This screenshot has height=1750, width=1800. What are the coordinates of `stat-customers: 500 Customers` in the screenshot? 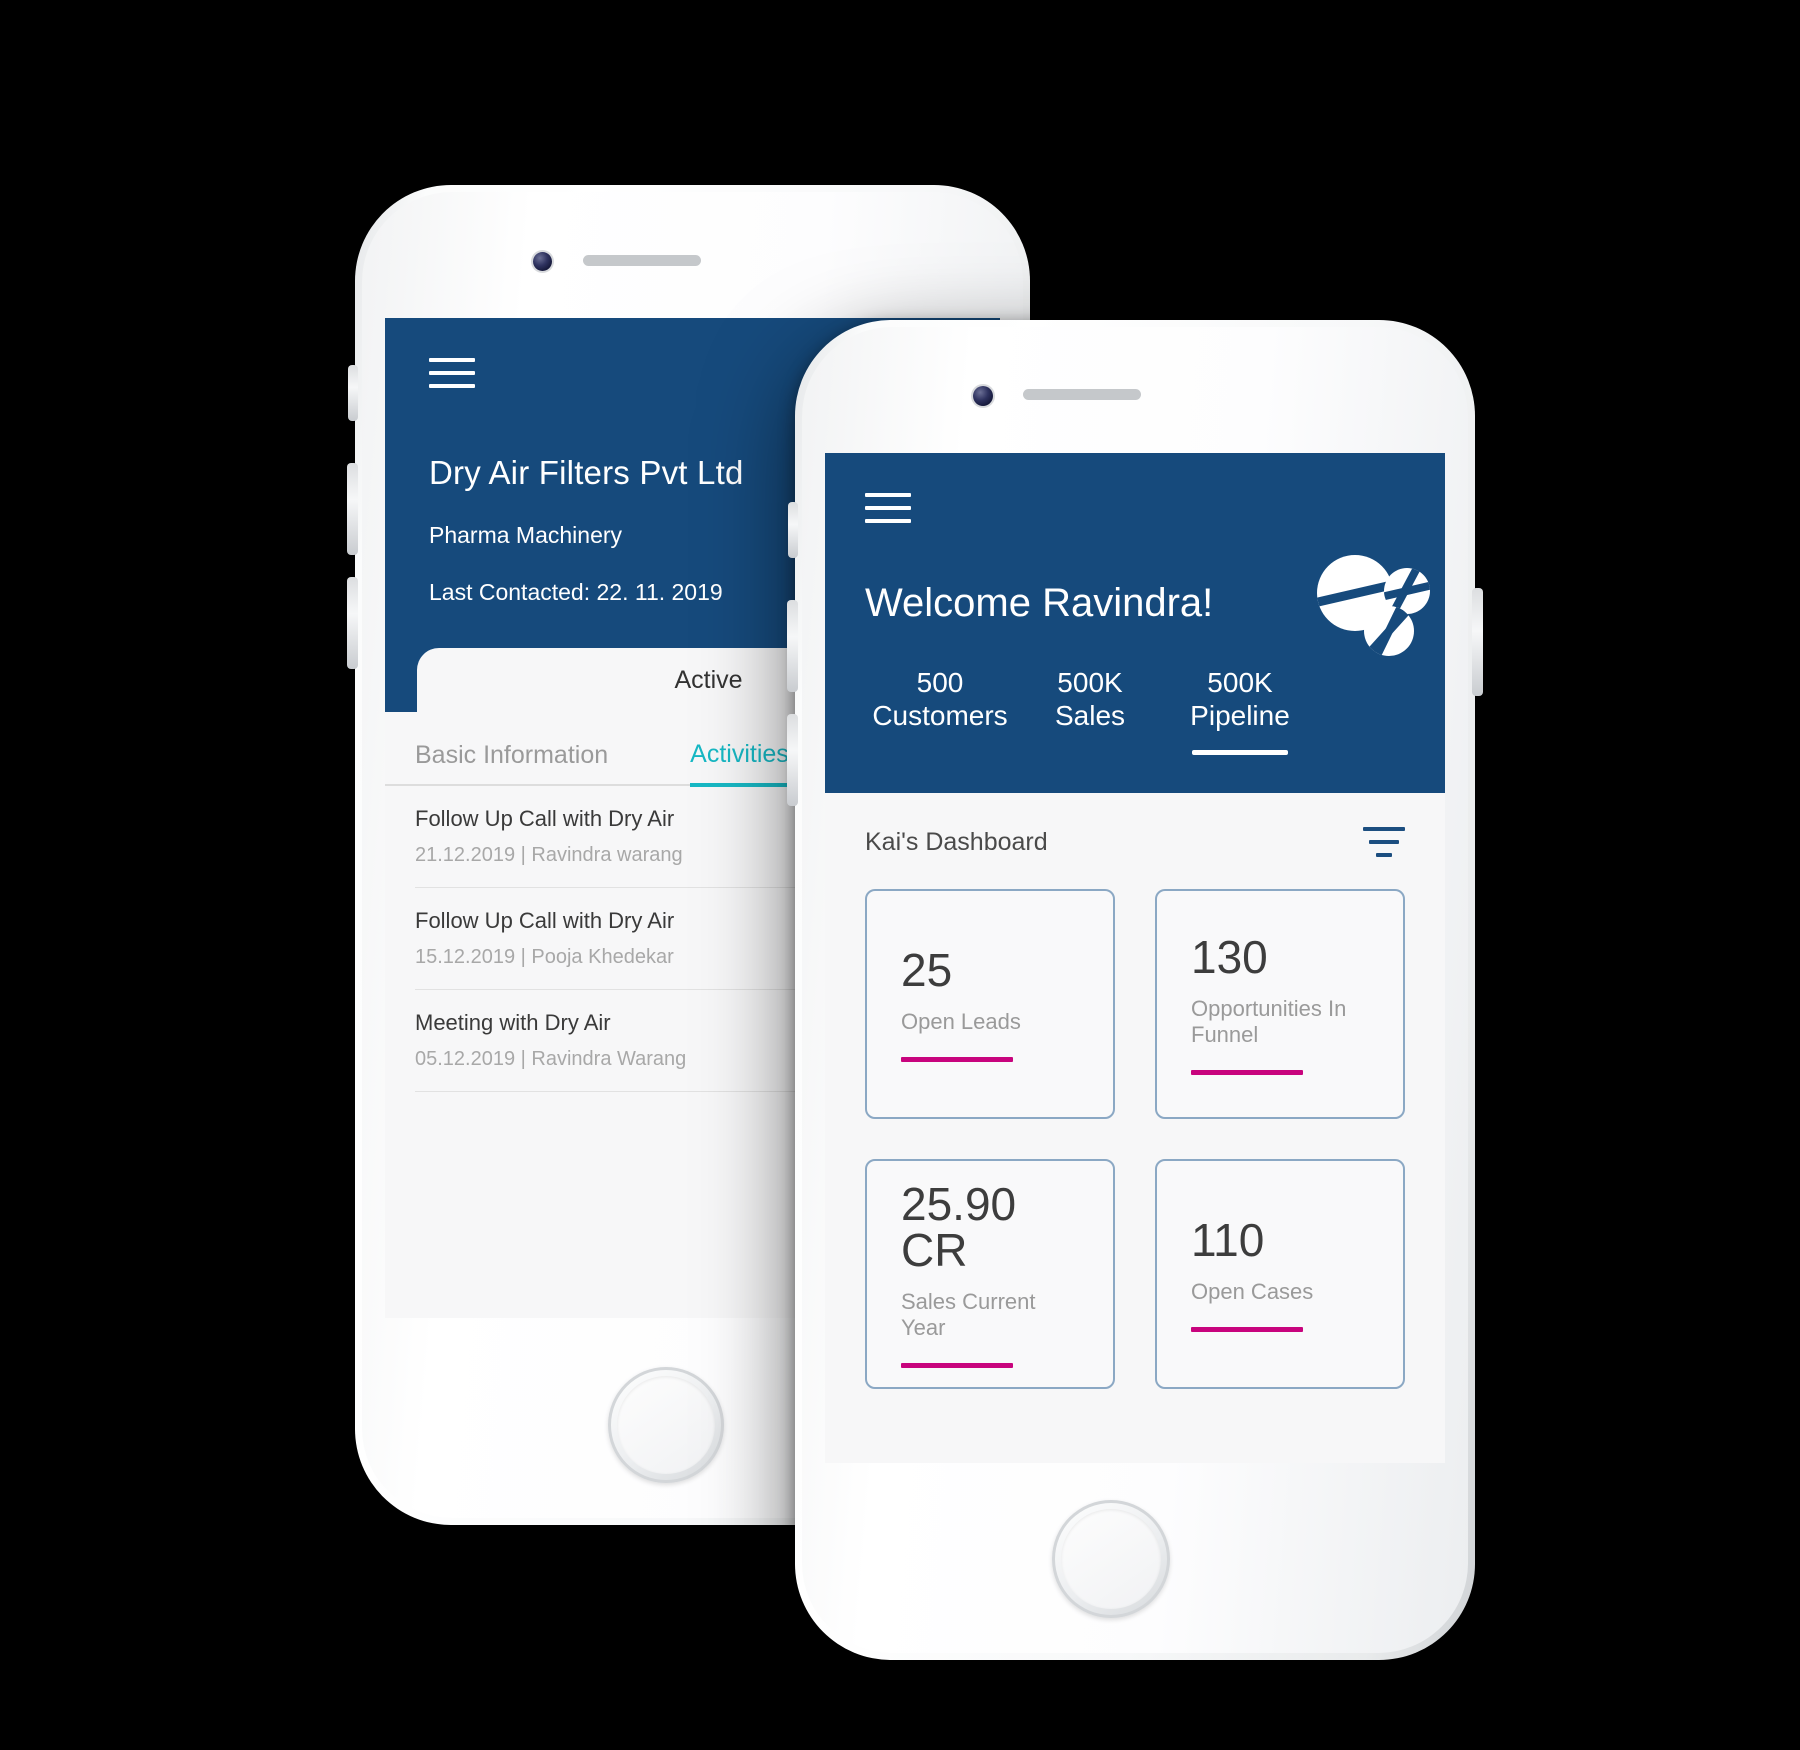 It's located at (940, 699).